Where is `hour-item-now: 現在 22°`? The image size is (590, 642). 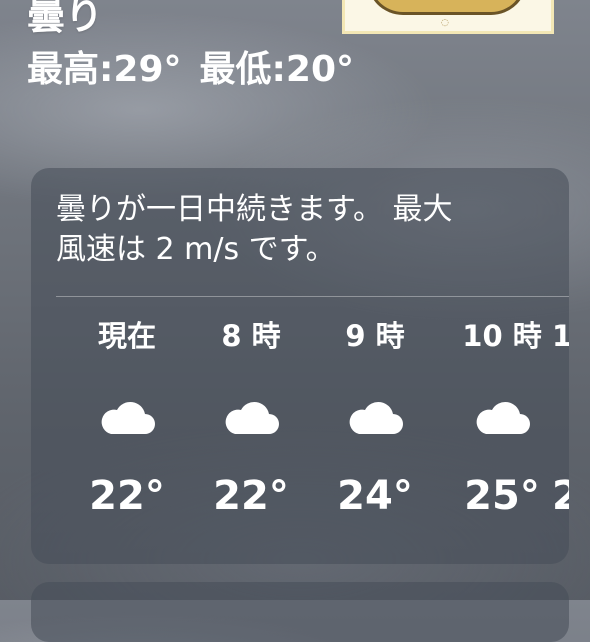
hour-item-now: 現在 22° is located at coordinates (127, 417).